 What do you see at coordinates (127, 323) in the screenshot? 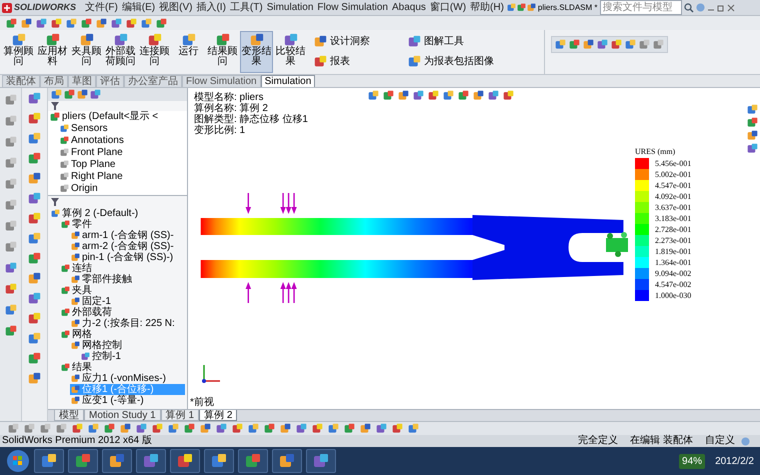
I see `tree-item: 力-2 (:按条目: 225 N:` at bounding box center [127, 323].